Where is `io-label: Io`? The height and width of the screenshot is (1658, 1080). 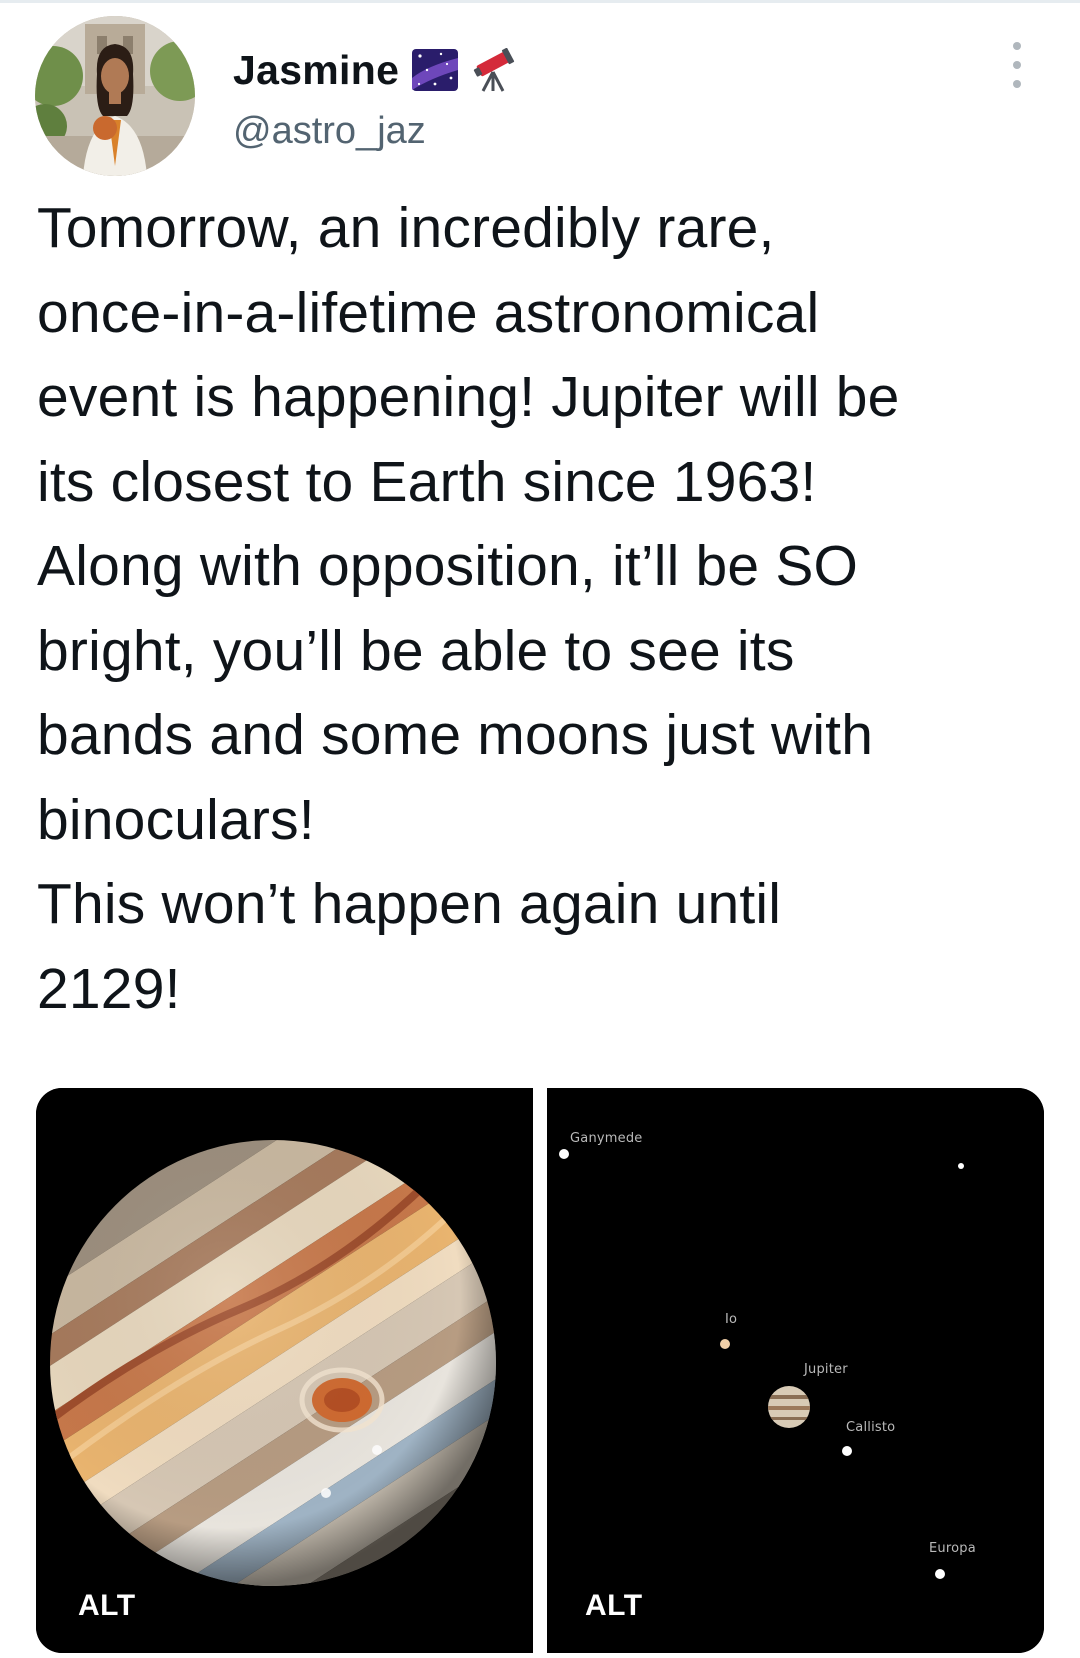 io-label: Io is located at coordinates (731, 1319).